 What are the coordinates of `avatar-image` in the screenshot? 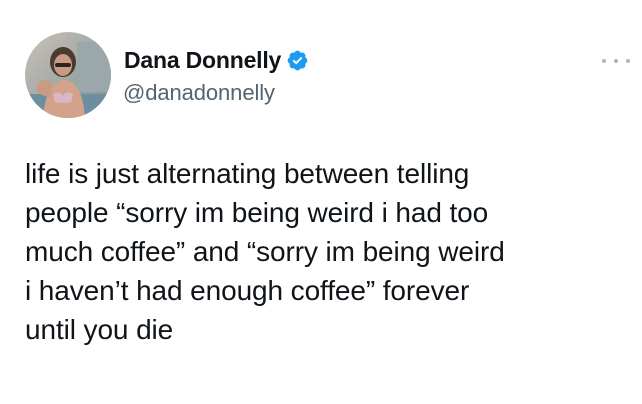 It's located at (68, 75).